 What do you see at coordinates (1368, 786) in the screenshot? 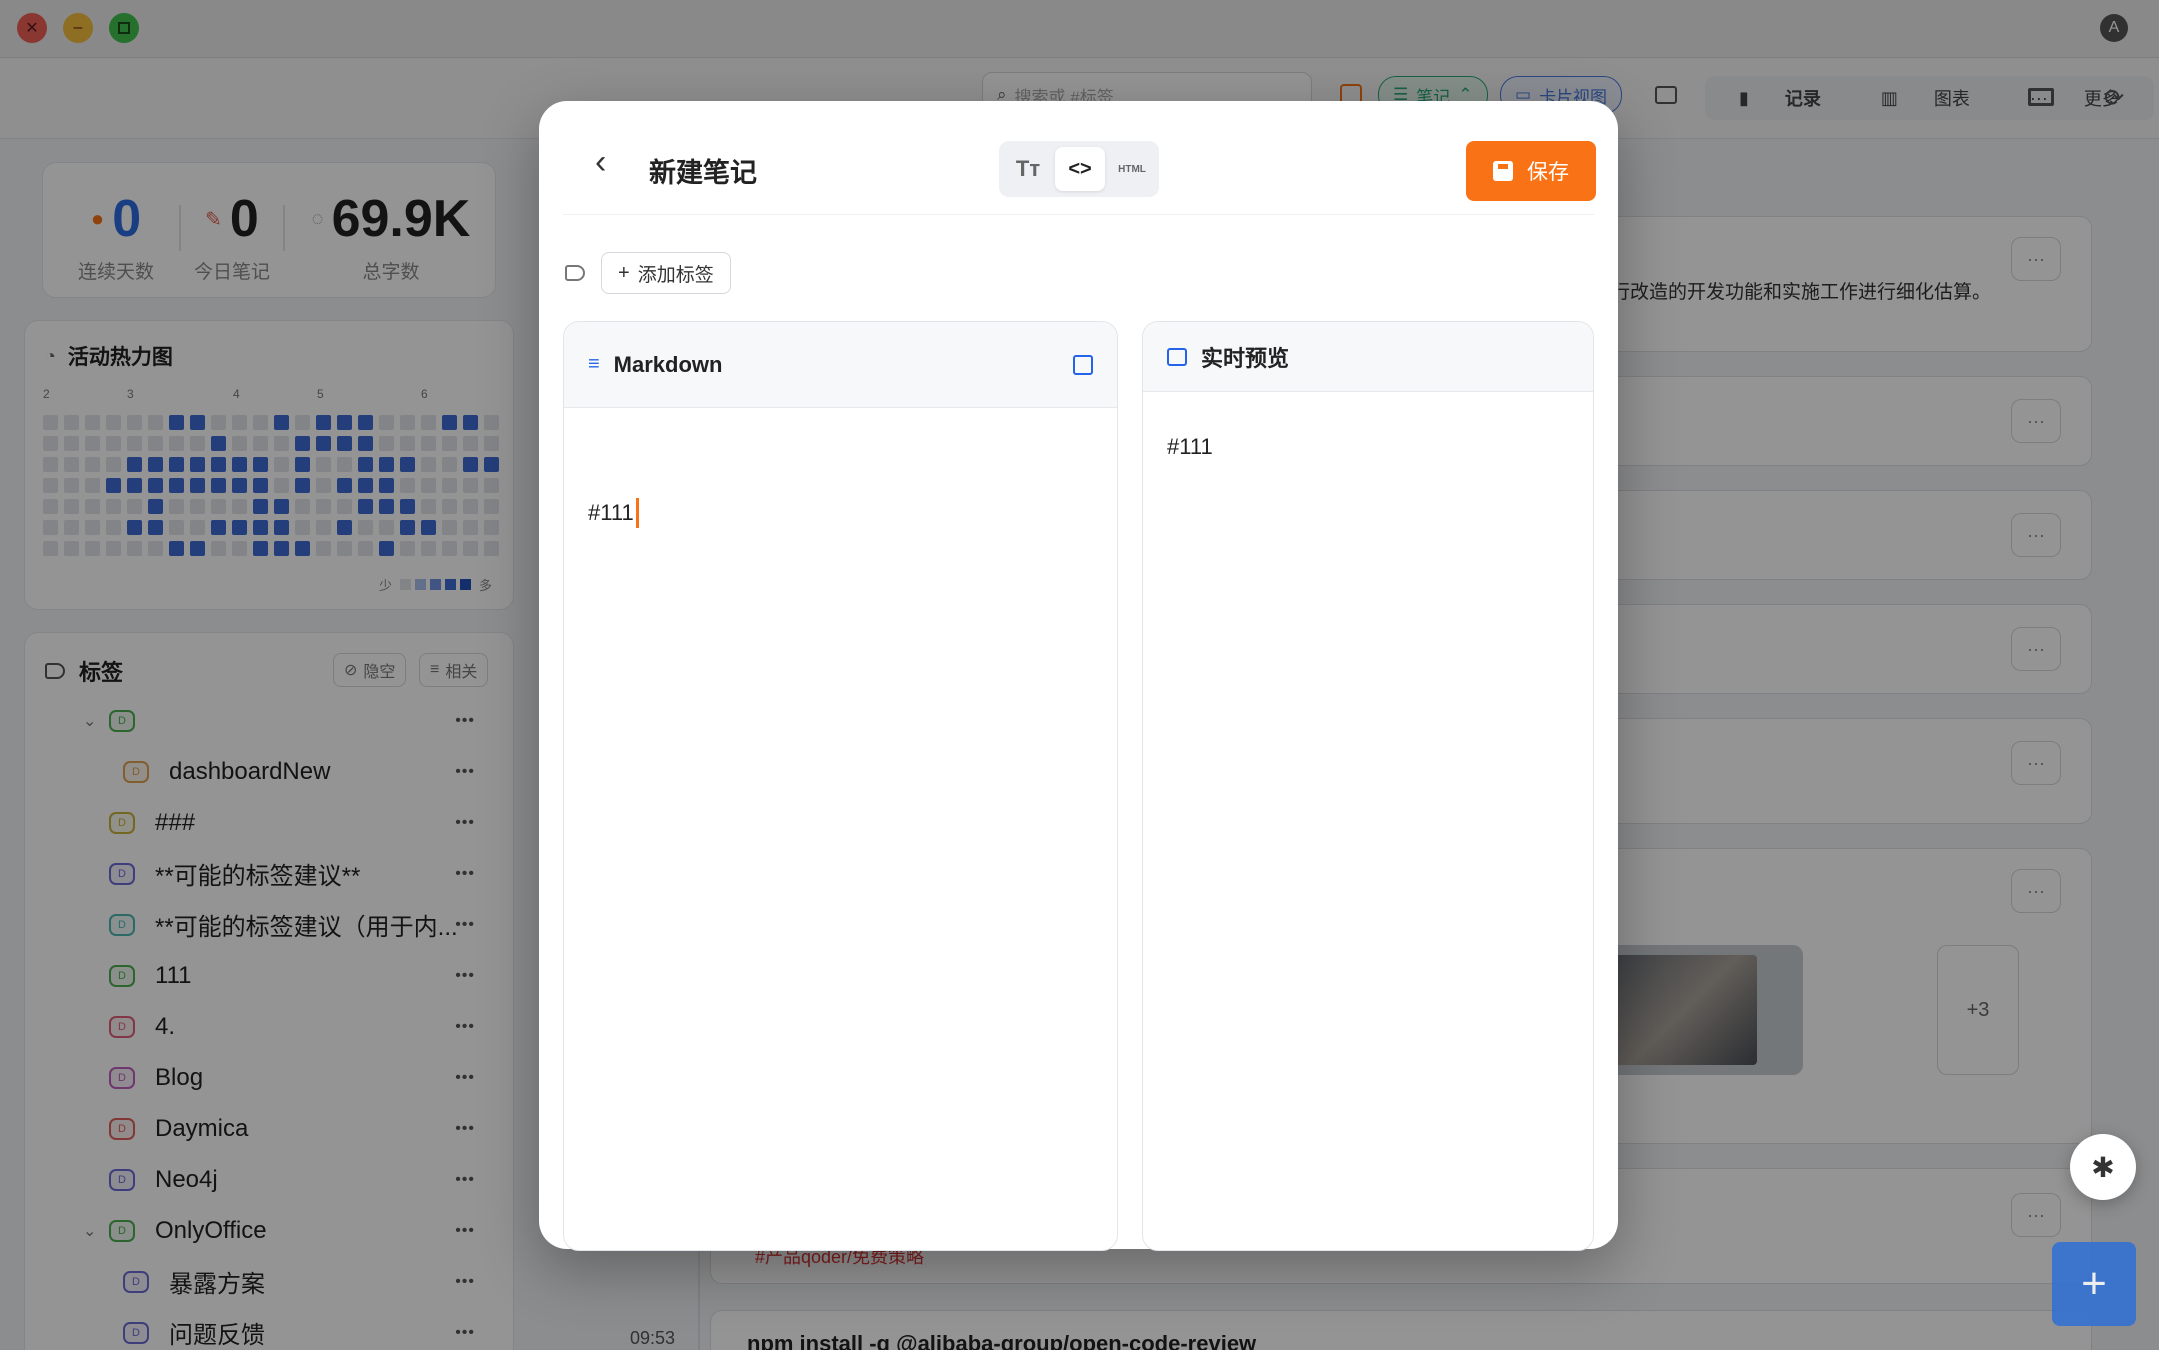
I see `live-preview-pane: 实时预览 #111` at bounding box center [1368, 786].